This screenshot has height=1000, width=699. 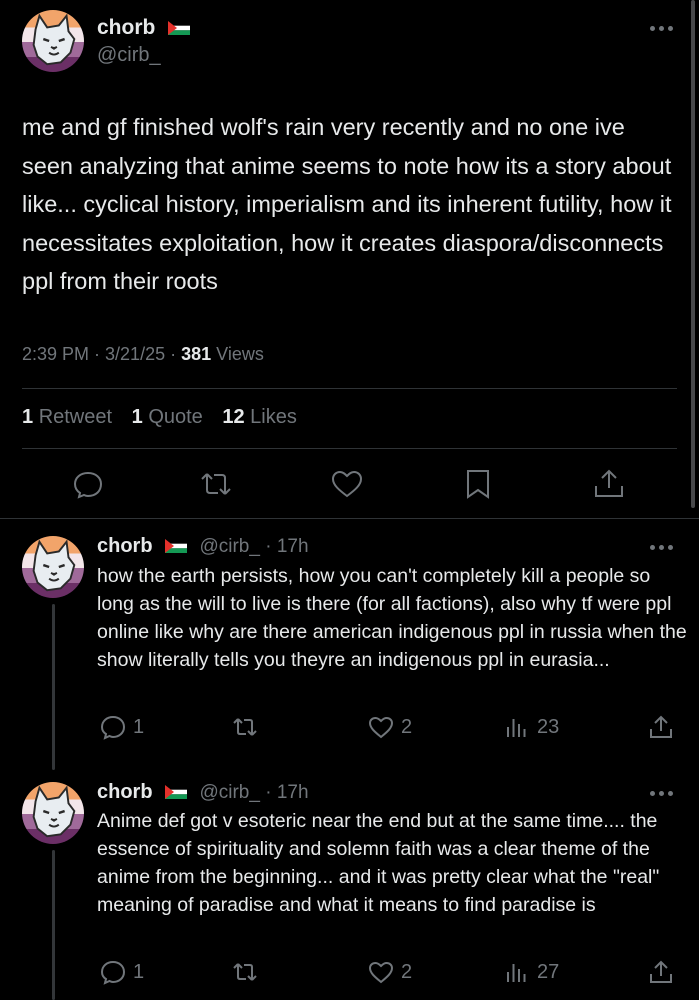 What do you see at coordinates (273, 417) in the screenshot?
I see `likes-label: Likes` at bounding box center [273, 417].